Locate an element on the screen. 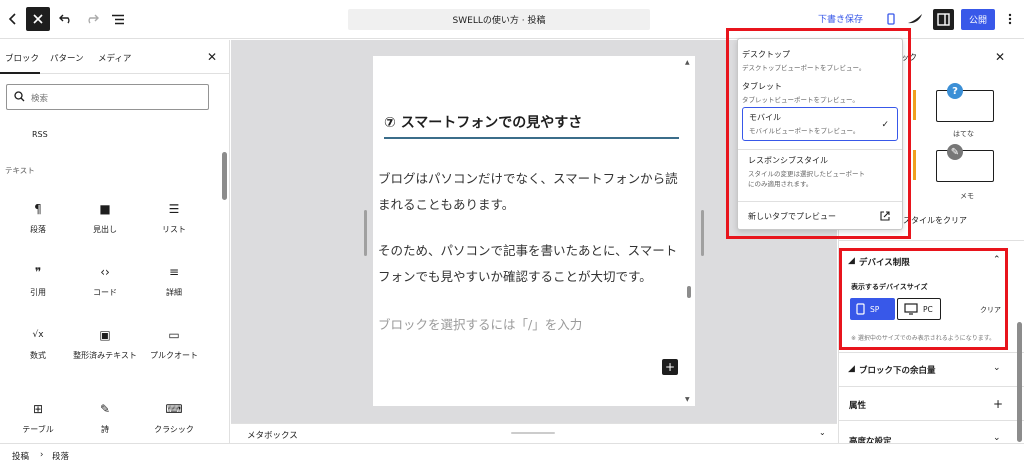 The height and width of the screenshot is (465, 1024). more-options-icon is located at coordinates (1010, 19).